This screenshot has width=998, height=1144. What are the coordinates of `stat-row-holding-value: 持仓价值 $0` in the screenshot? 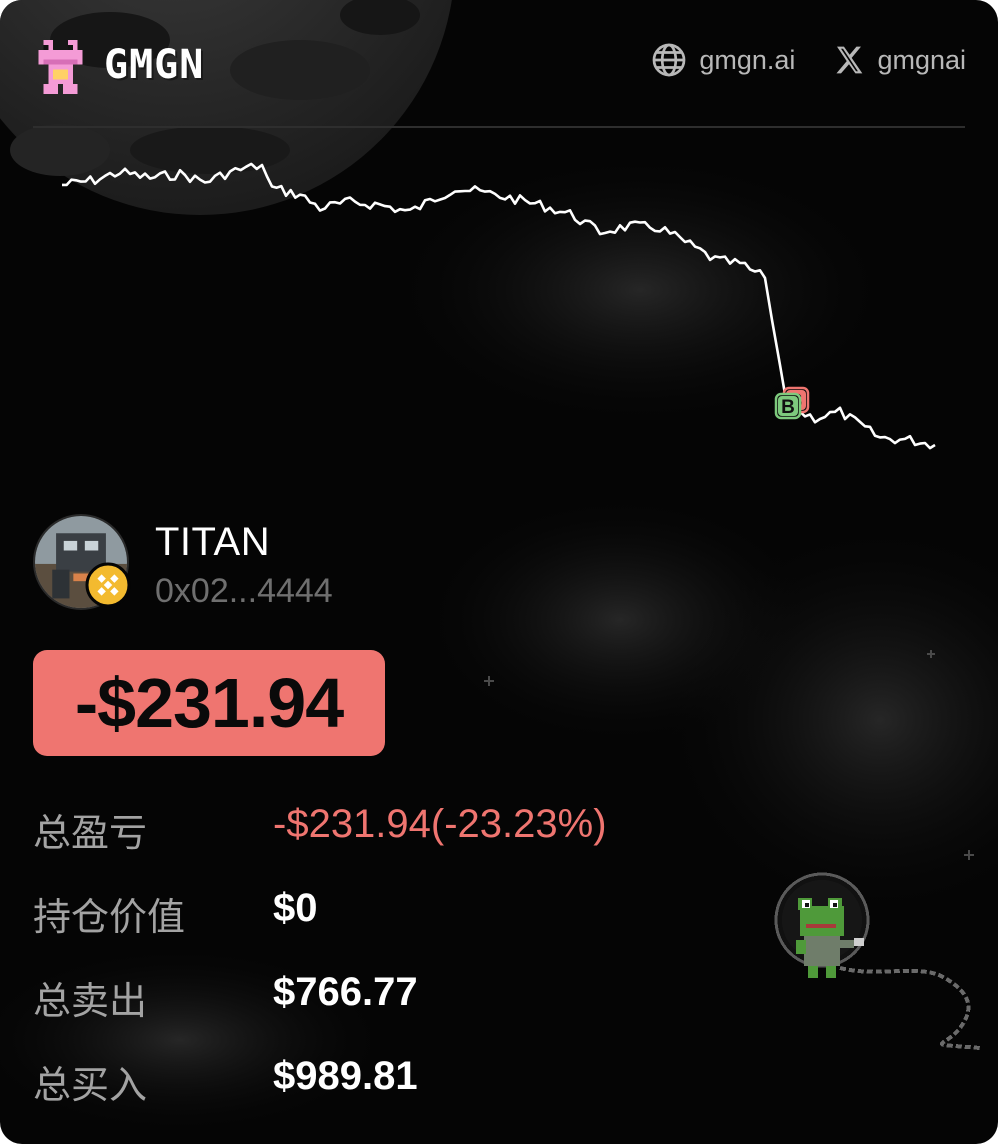 It's located at (383, 918).